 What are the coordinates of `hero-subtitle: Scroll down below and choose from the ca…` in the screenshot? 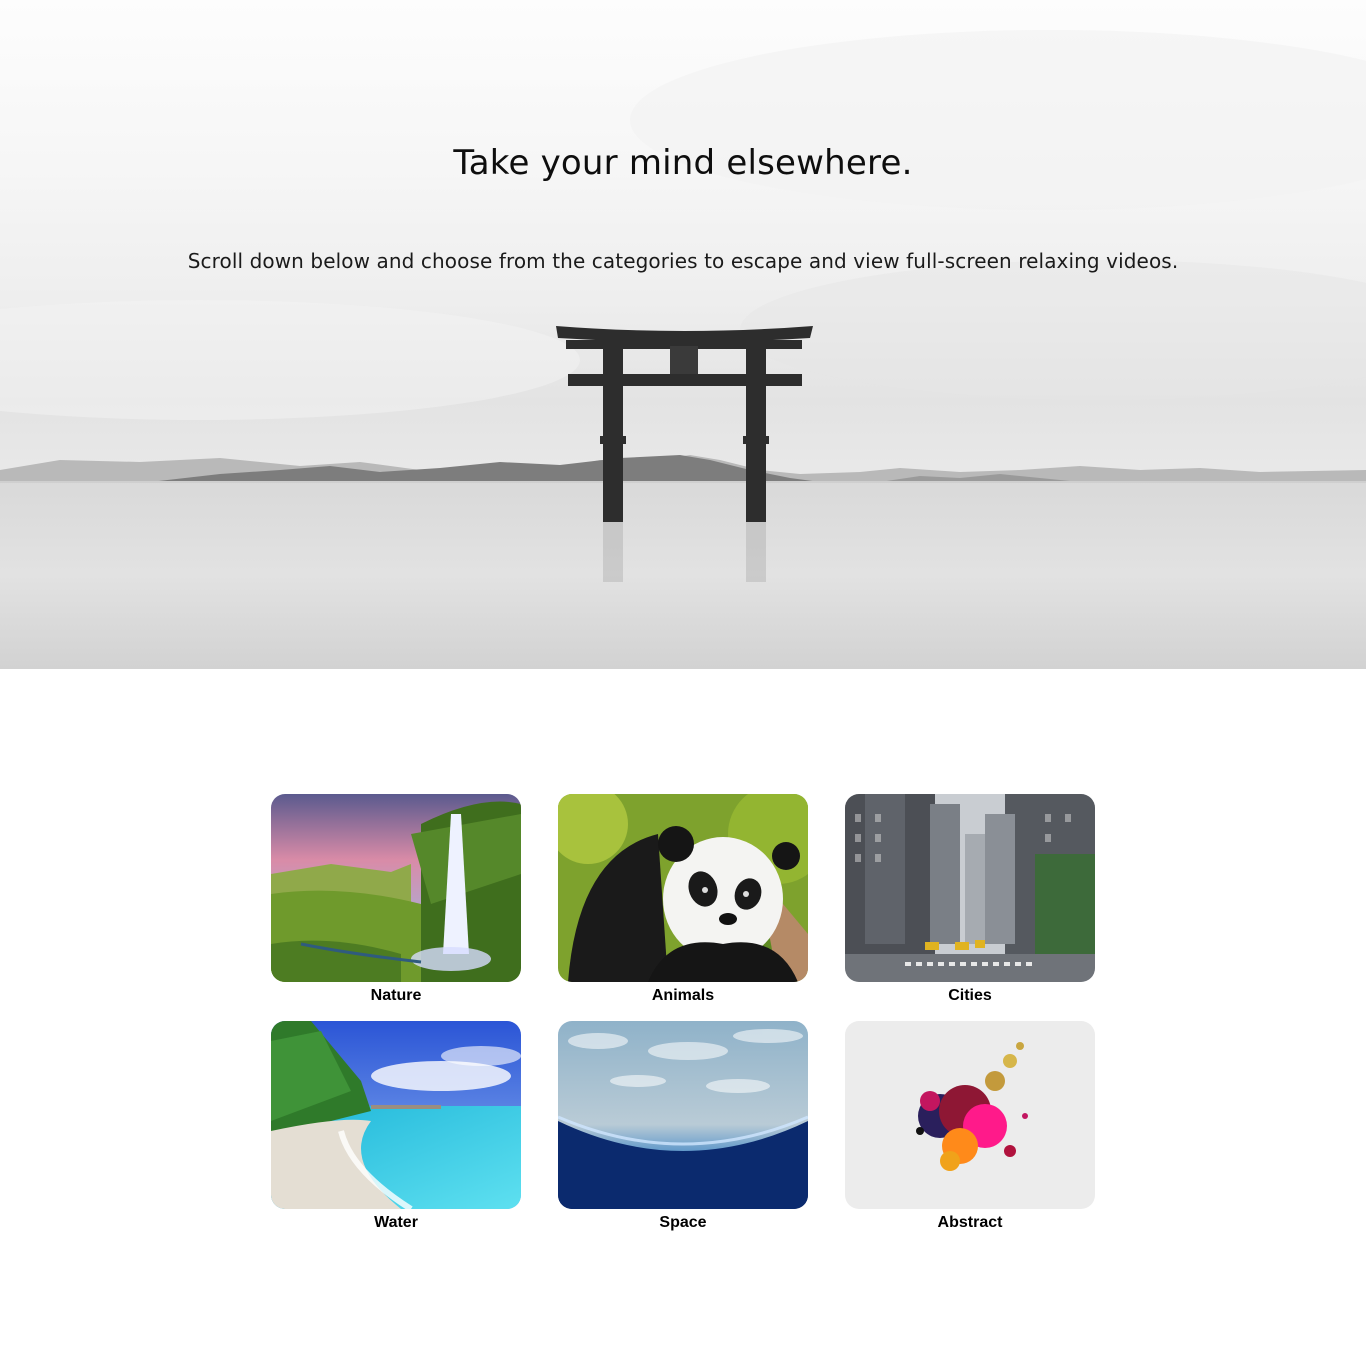 It's located at (683, 261).